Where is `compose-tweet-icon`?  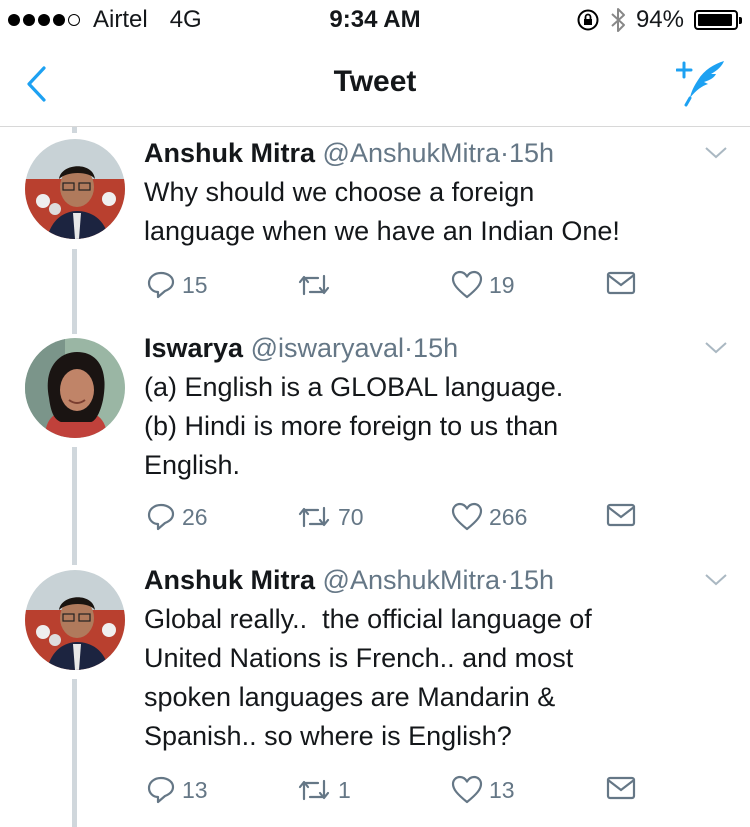 compose-tweet-icon is located at coordinates (702, 83).